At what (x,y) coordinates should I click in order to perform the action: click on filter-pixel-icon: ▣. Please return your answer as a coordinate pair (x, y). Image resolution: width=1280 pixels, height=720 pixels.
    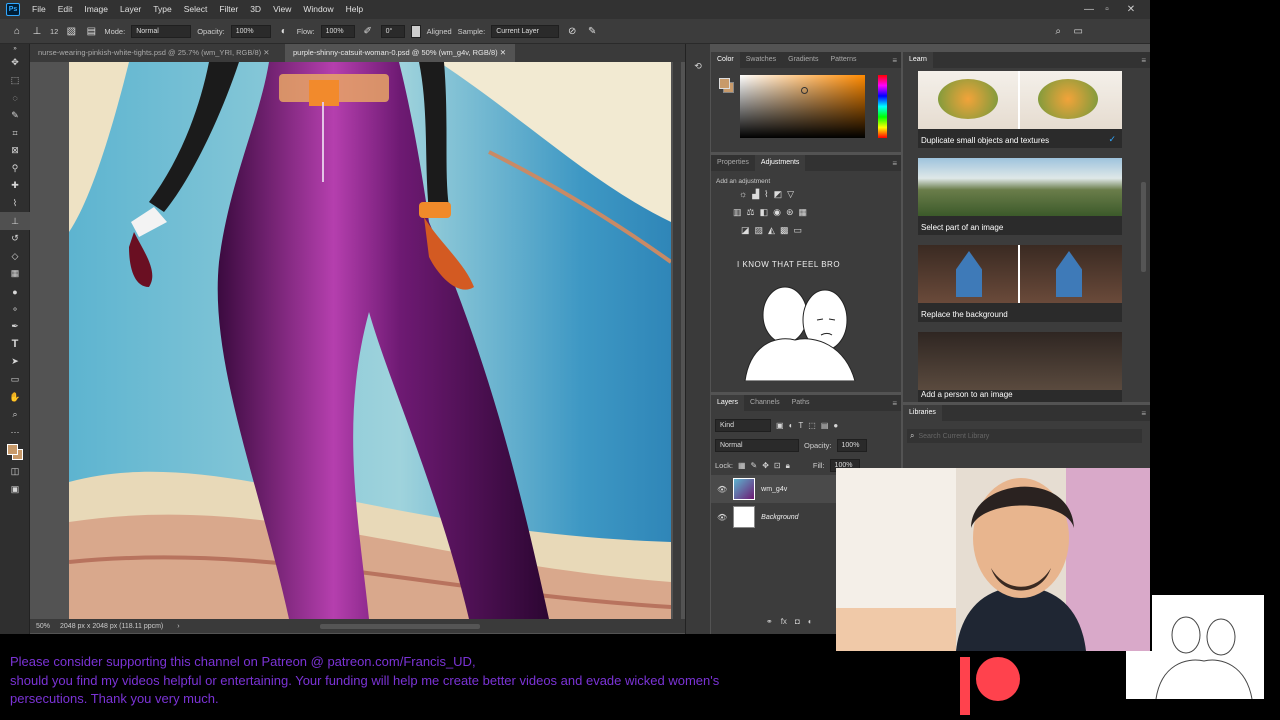
    Looking at the image, I should click on (780, 425).